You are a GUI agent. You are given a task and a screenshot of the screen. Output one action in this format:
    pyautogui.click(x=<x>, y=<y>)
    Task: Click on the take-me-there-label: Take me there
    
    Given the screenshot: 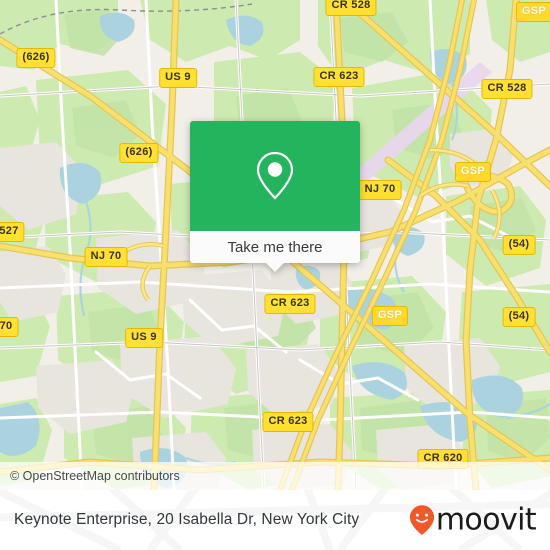 What is the action you would take?
    pyautogui.click(x=275, y=247)
    